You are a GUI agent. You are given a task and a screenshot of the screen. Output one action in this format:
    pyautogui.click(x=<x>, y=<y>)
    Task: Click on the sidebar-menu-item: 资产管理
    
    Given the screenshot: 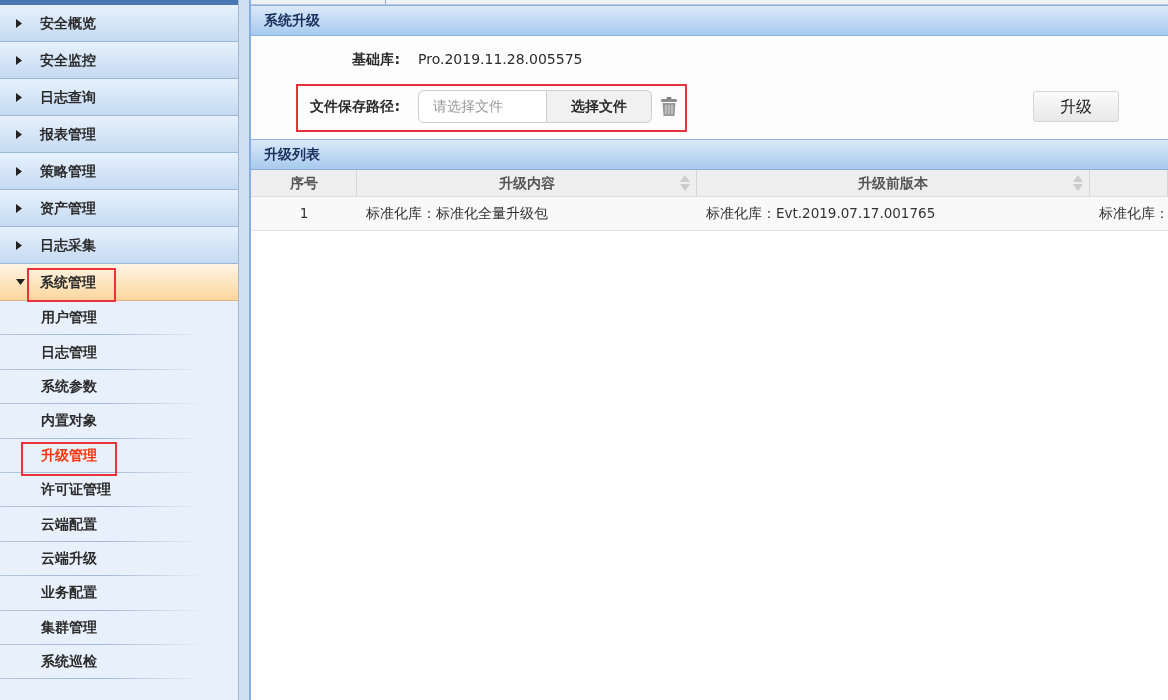 What is the action you would take?
    pyautogui.click(x=119, y=208)
    